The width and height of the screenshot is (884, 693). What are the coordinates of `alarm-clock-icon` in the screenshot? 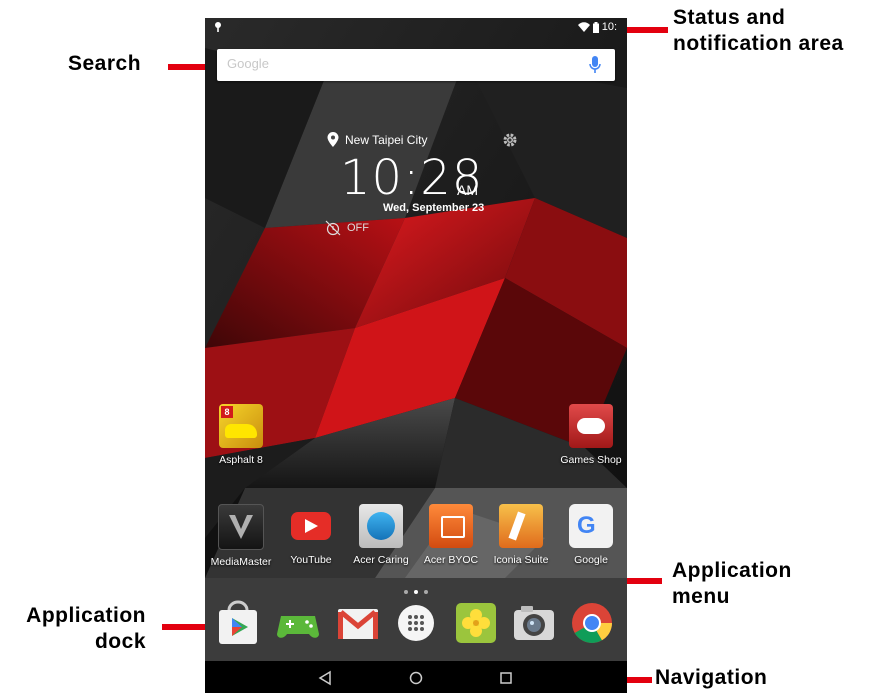 It's located at (333, 228).